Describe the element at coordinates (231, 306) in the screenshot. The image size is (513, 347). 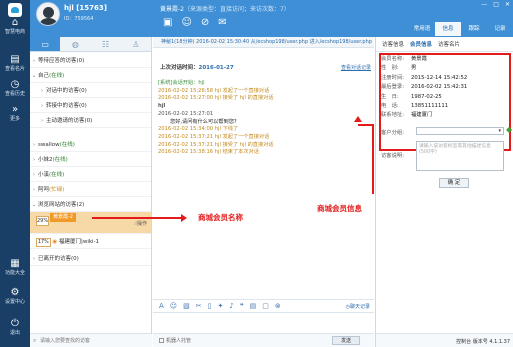
I see `mic-icon: ♪` at that location.